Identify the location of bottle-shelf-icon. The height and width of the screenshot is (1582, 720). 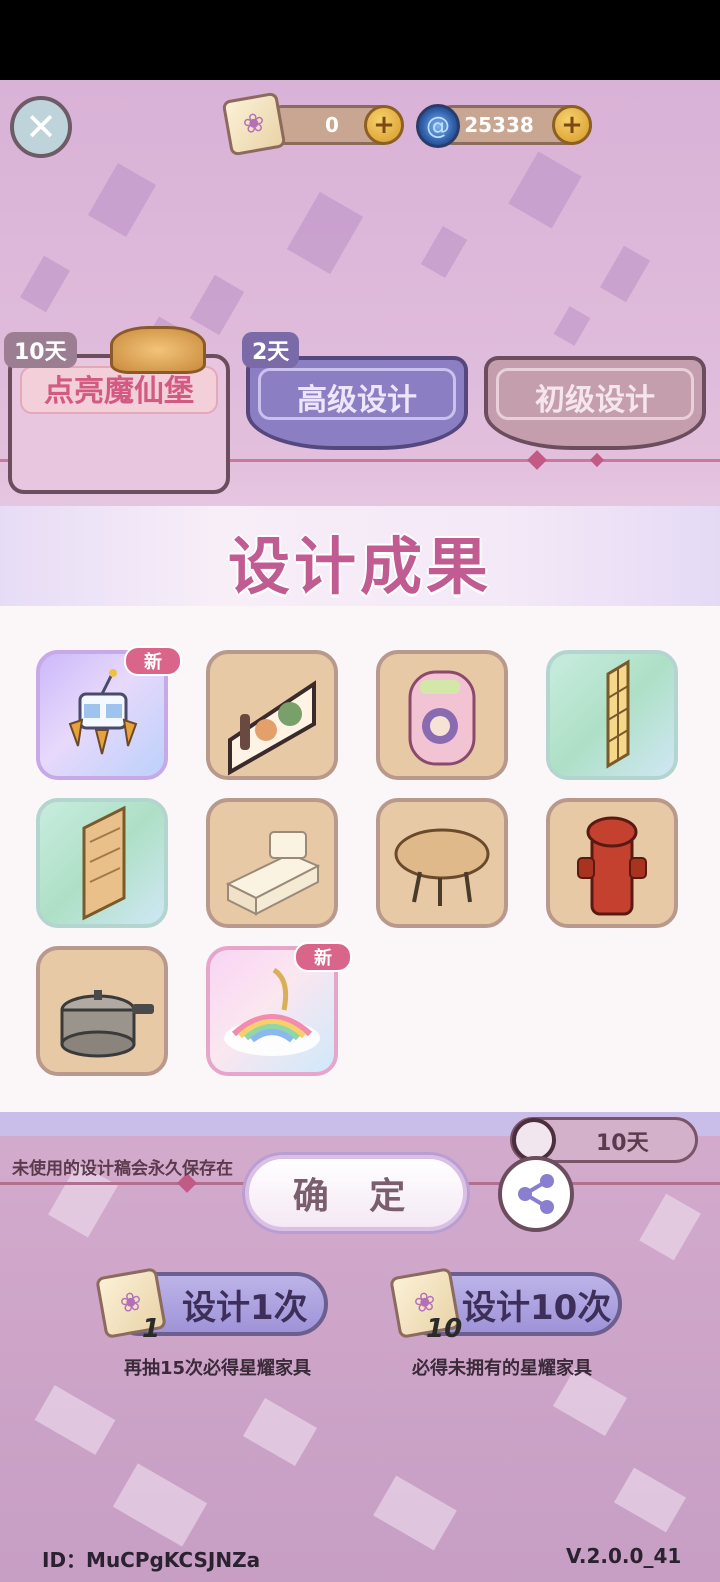
(272, 728).